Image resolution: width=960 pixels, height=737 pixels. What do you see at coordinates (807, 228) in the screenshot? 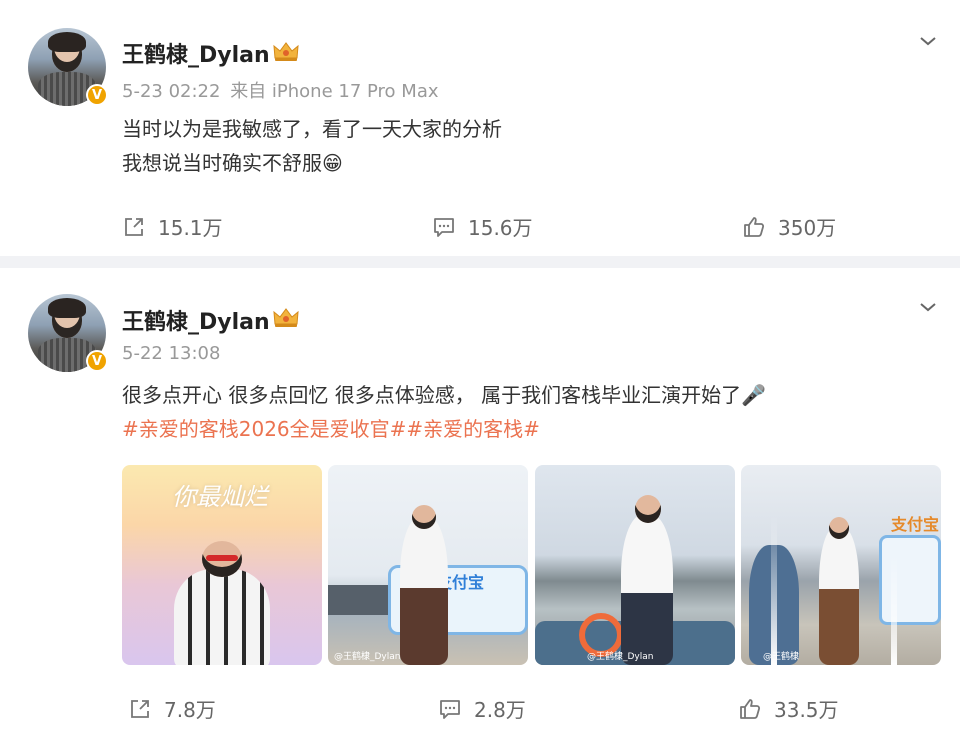
I see `like-count: 350万` at bounding box center [807, 228].